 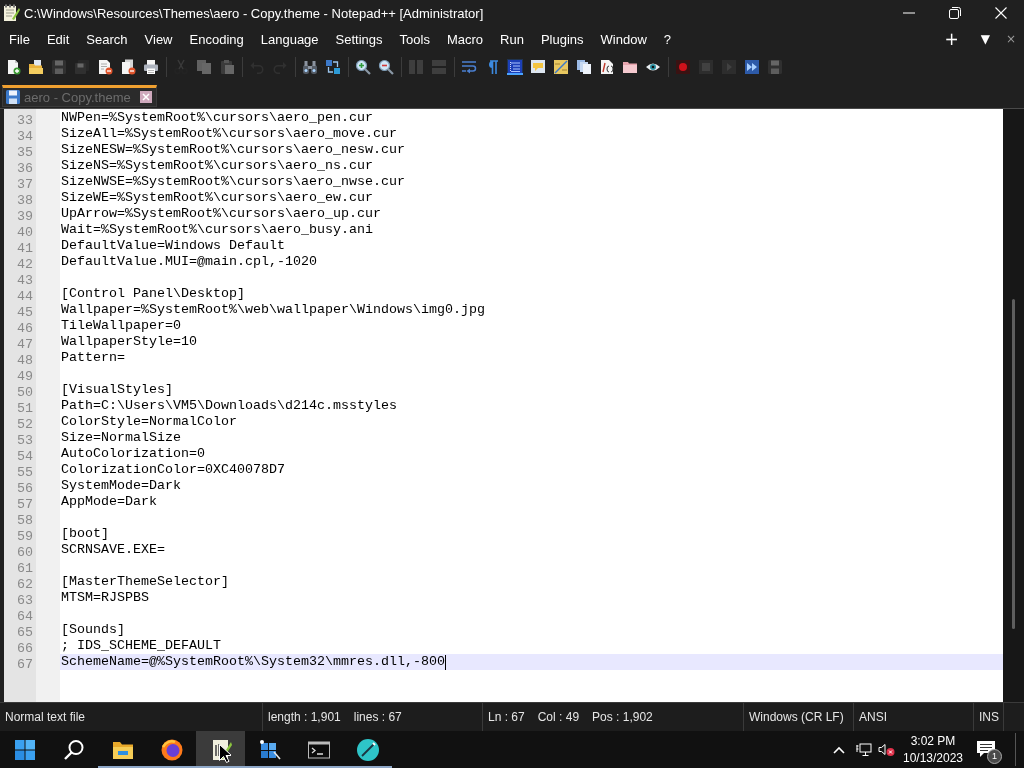 What do you see at coordinates (25, 552) in the screenshot?
I see `line-number: 60` at bounding box center [25, 552].